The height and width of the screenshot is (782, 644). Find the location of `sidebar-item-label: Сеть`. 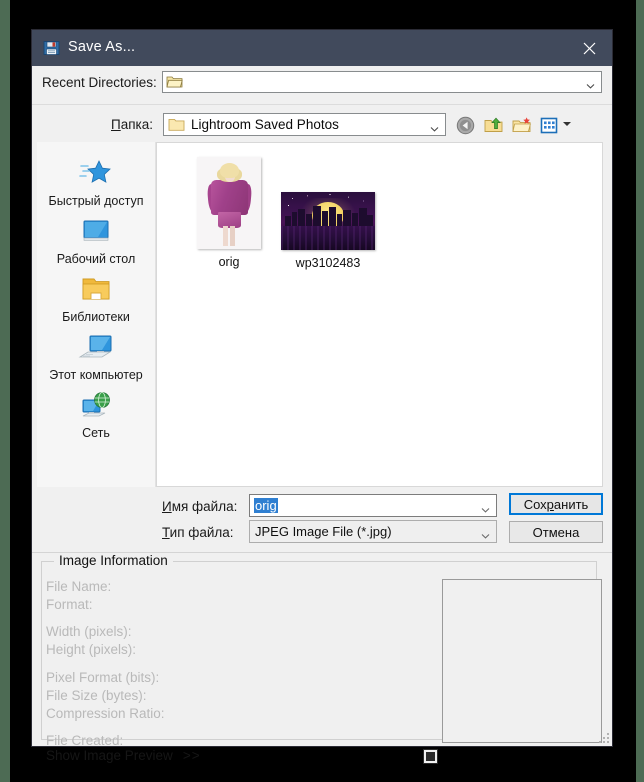

sidebar-item-label: Сеть is located at coordinates (96, 433).